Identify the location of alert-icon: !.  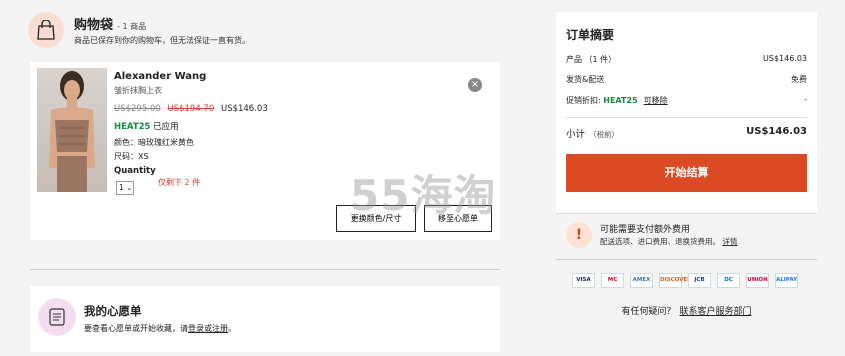
(579, 235).